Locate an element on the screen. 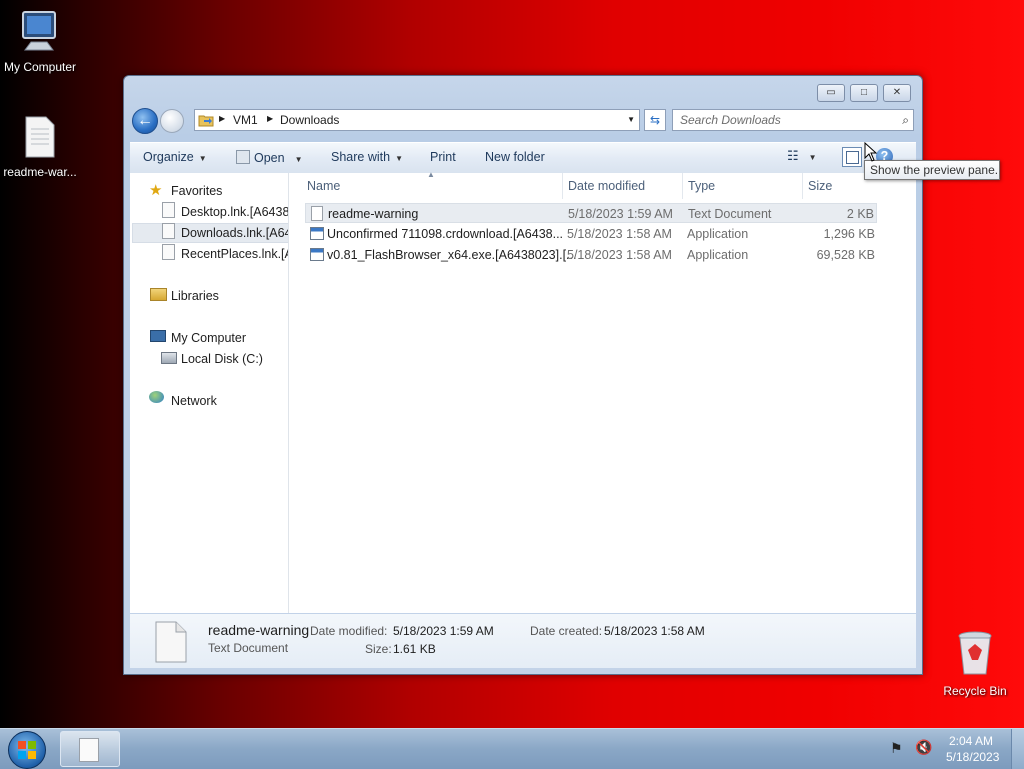 The width and height of the screenshot is (1024, 769). open-button: Open ▼ is located at coordinates (269, 157).